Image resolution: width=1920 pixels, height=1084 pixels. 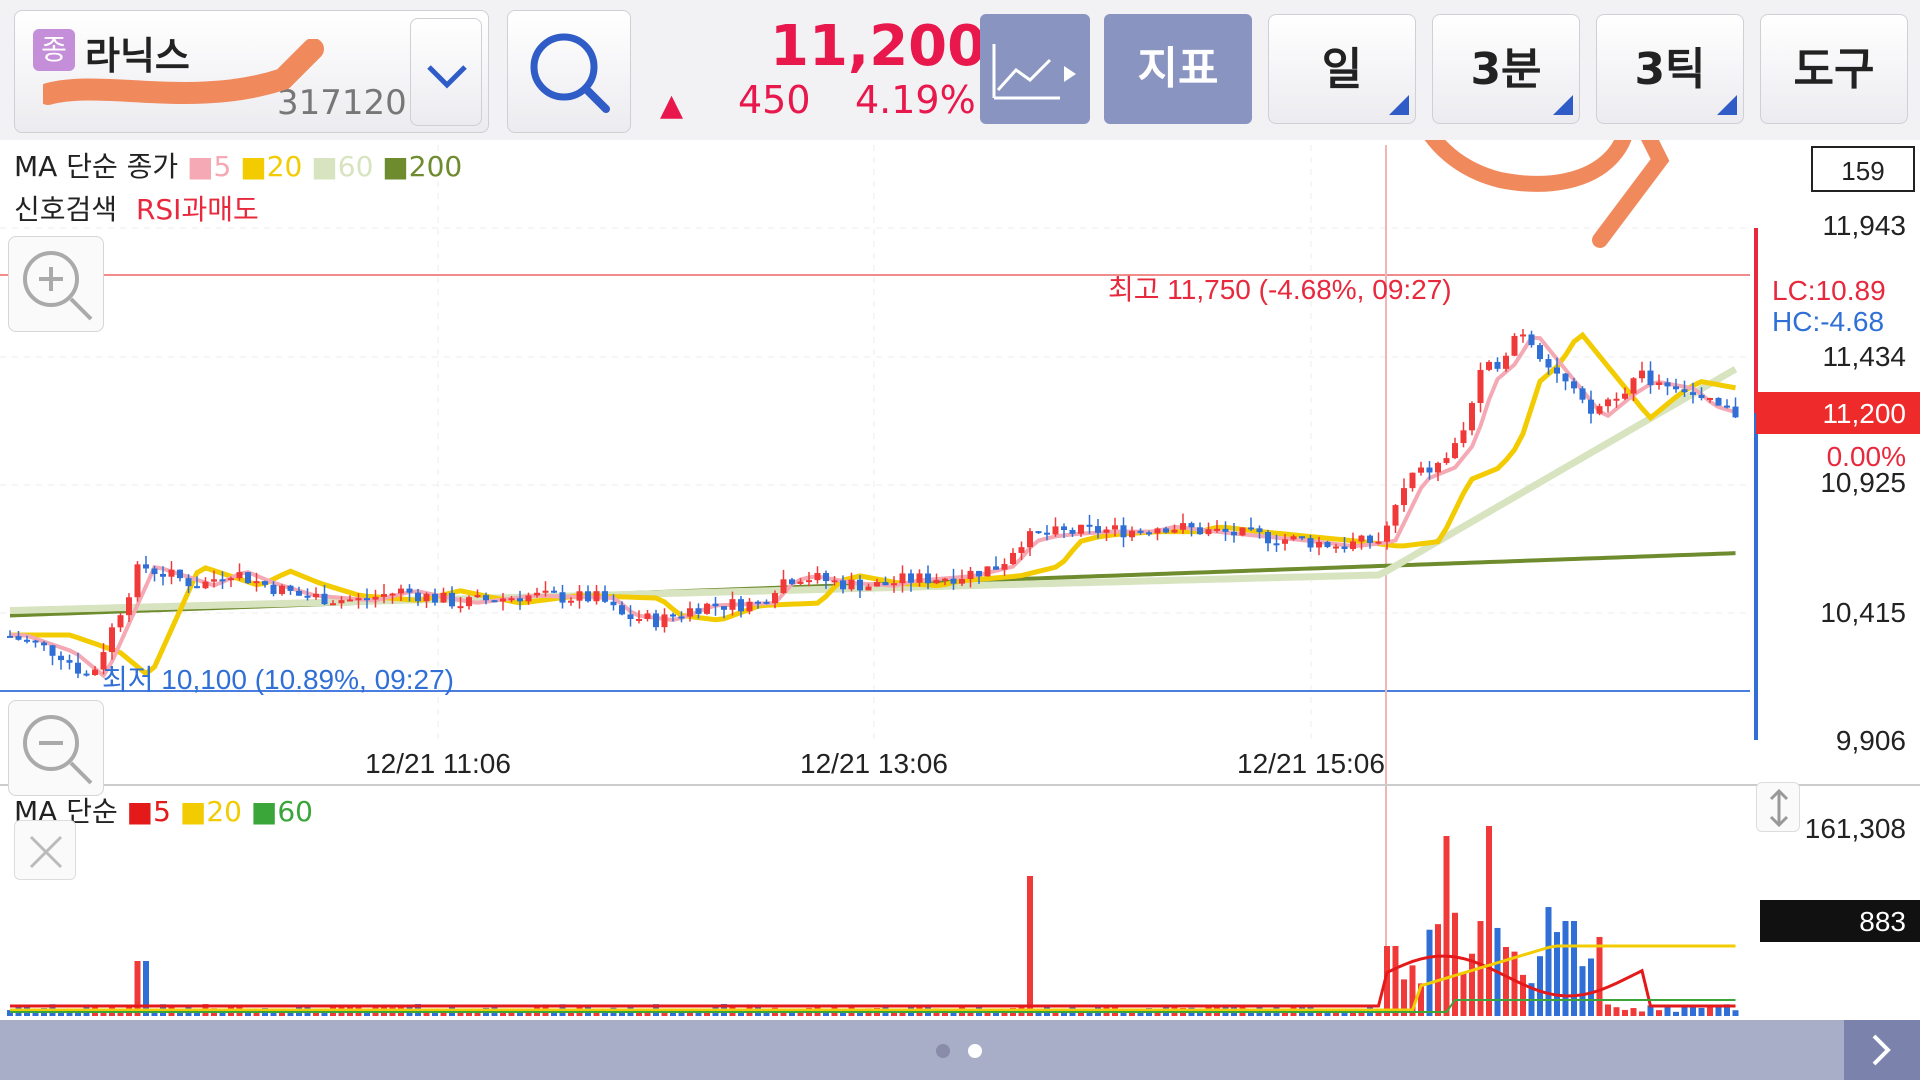 I want to click on resize-panel-button, so click(x=1778, y=807).